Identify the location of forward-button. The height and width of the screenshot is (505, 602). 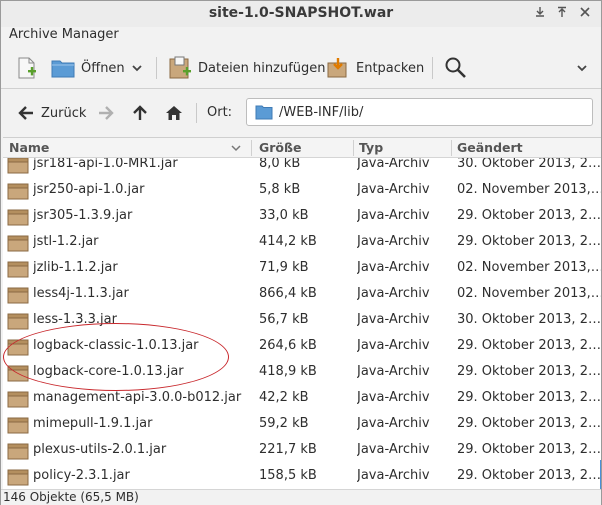
(106, 113).